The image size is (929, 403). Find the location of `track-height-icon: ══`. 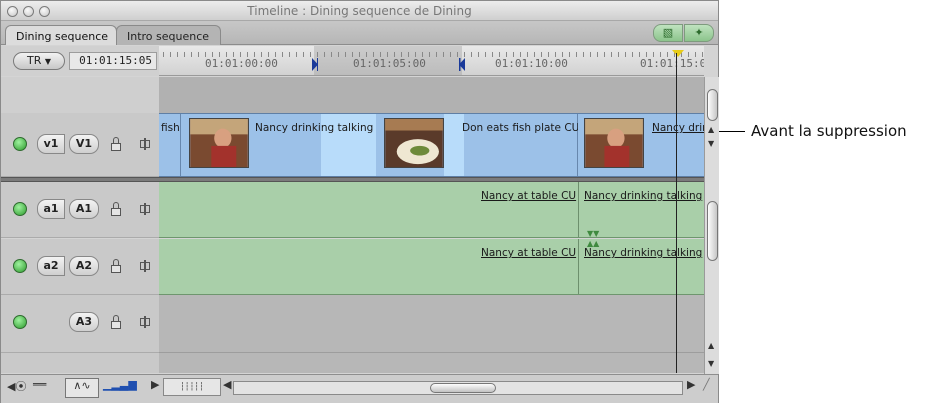

track-height-icon: ══ is located at coordinates (39, 384).